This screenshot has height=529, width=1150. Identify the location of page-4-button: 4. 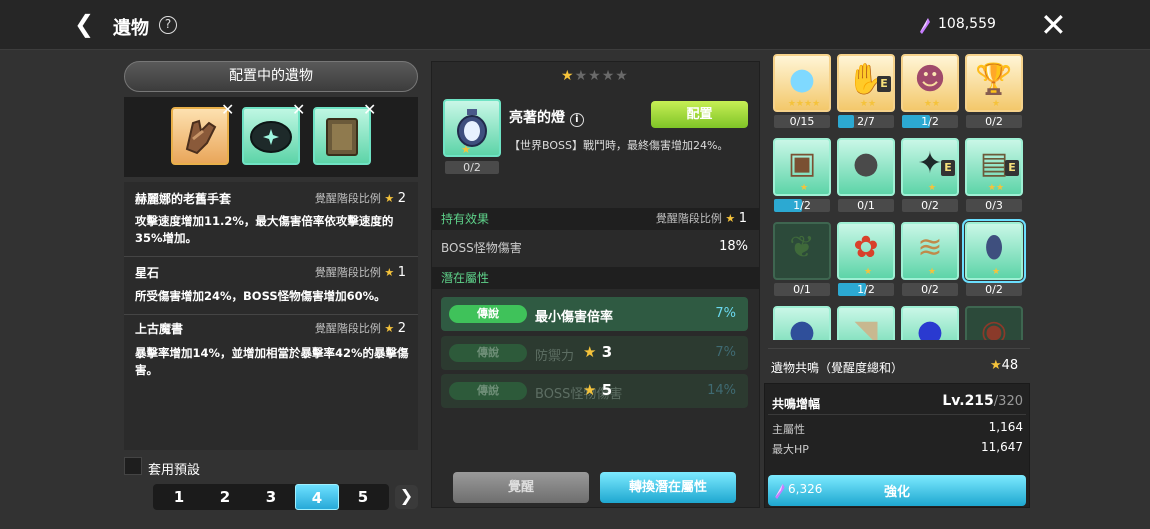
(317, 497).